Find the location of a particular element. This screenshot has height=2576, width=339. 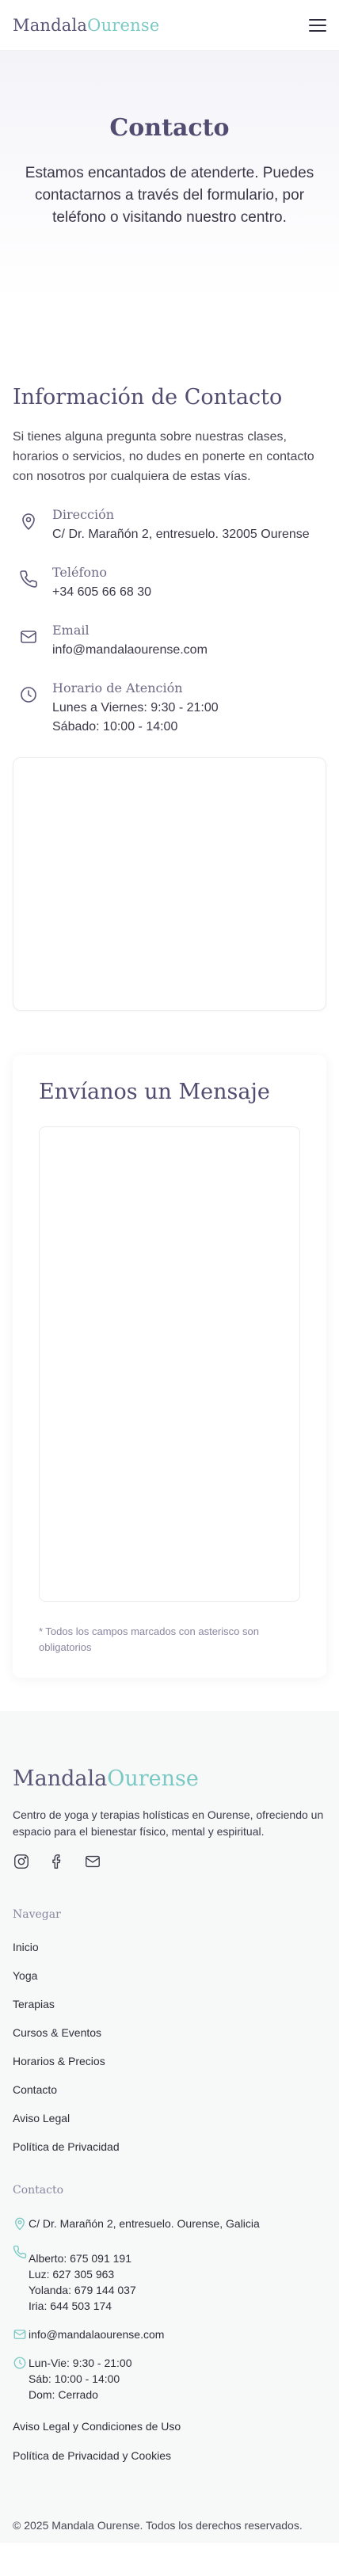

info-label-address: Dirección is located at coordinates (83, 514).